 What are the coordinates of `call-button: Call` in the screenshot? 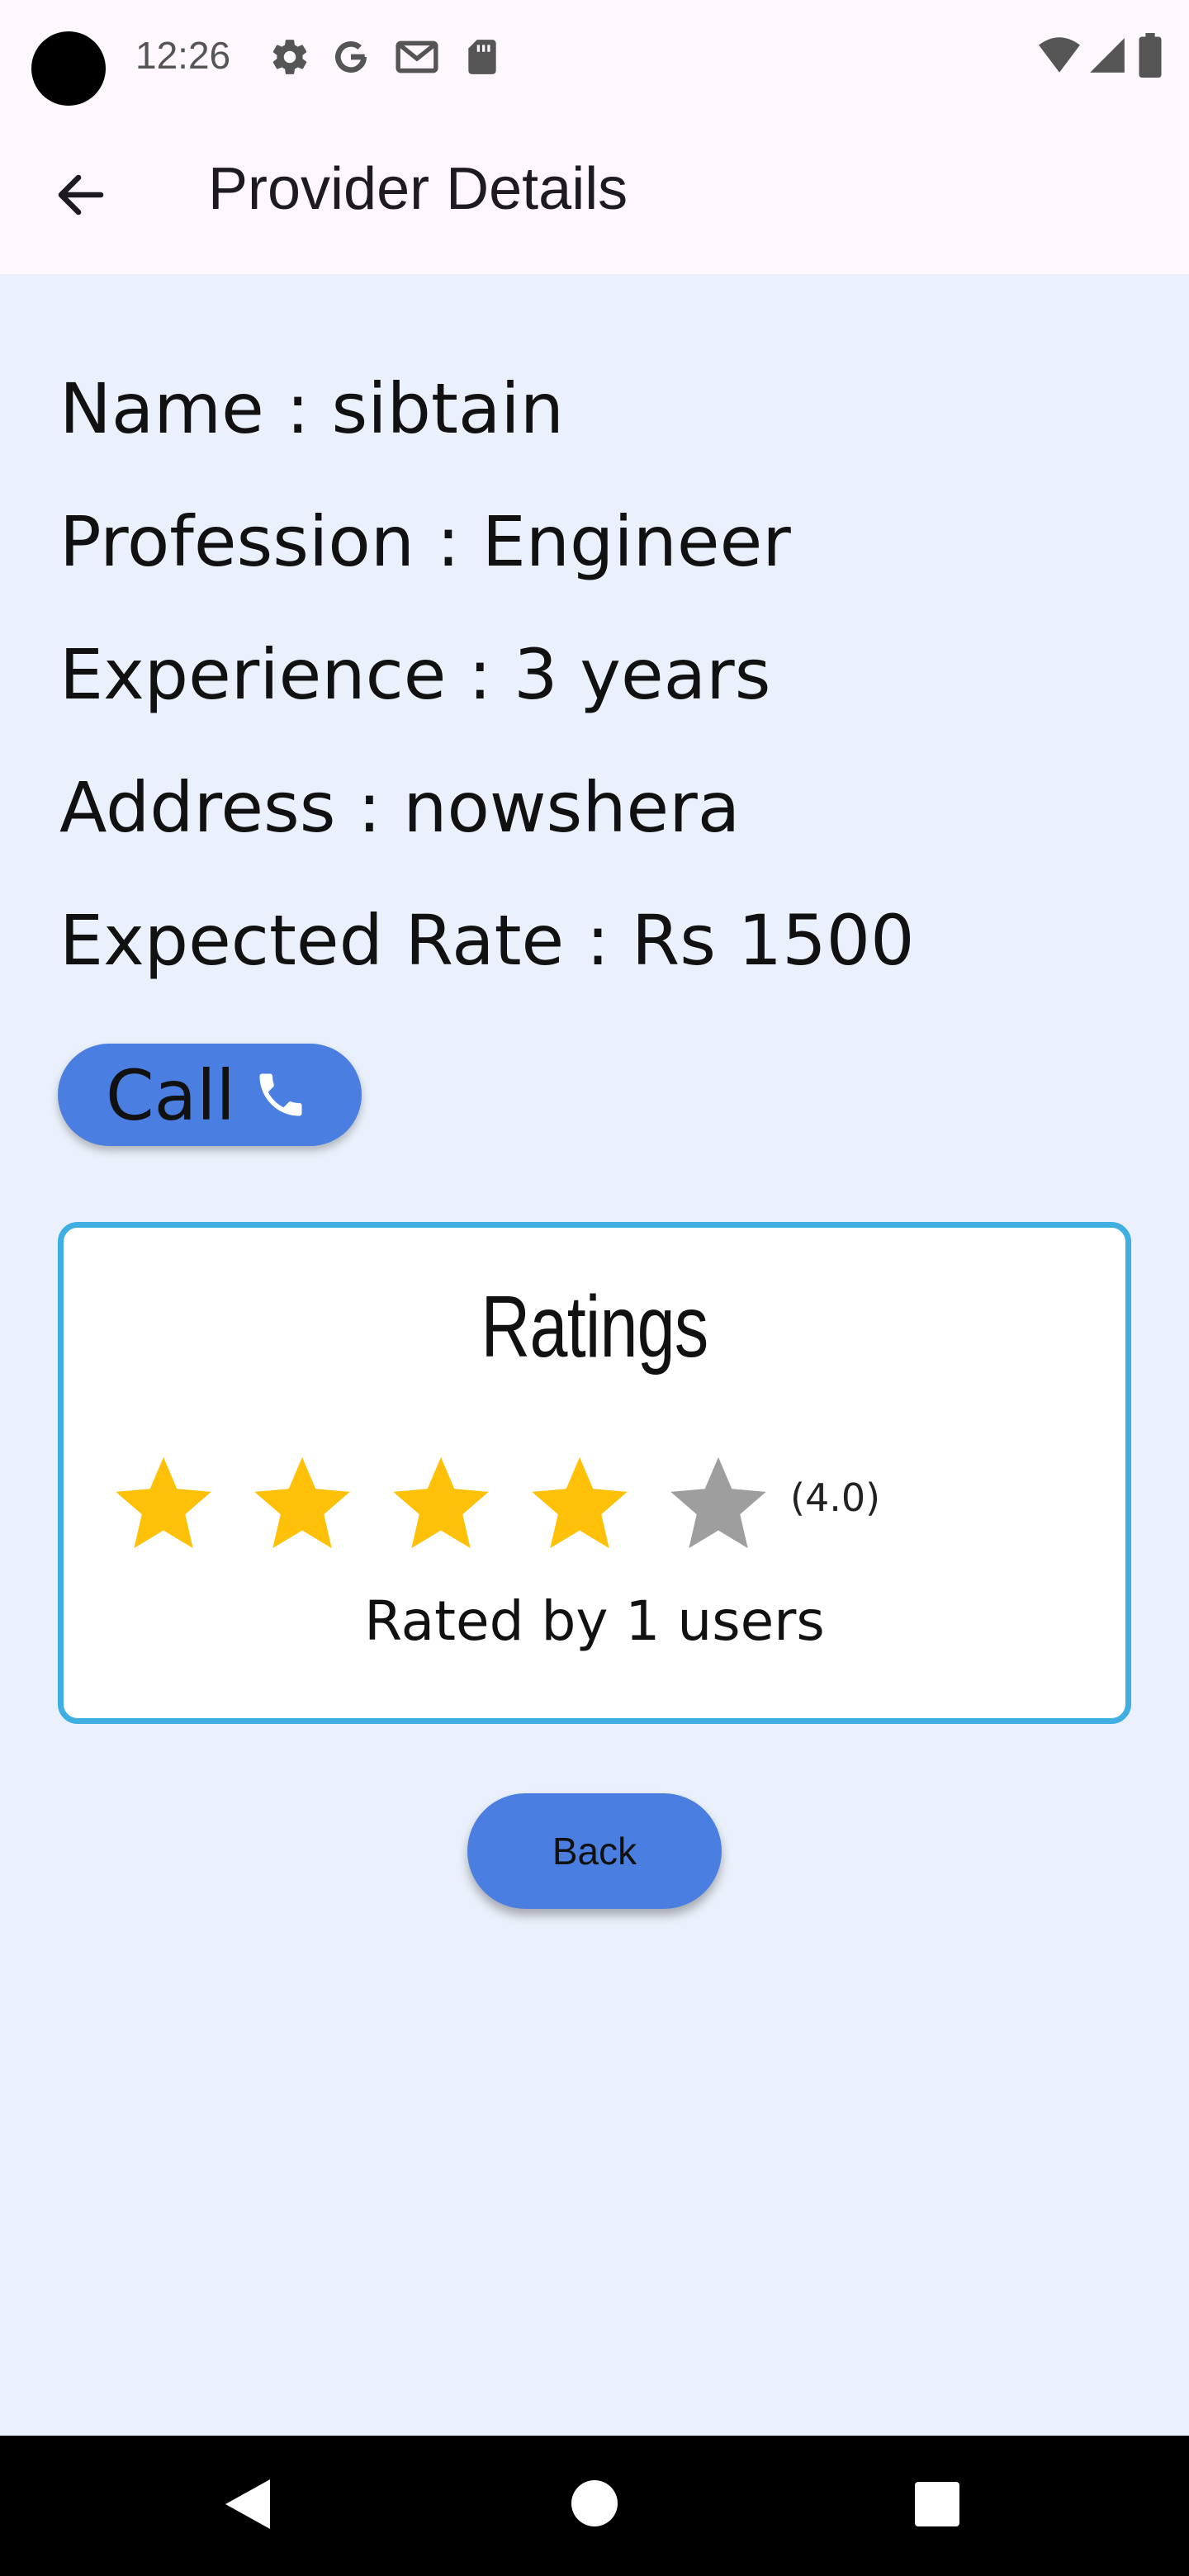 It's located at (210, 1095).